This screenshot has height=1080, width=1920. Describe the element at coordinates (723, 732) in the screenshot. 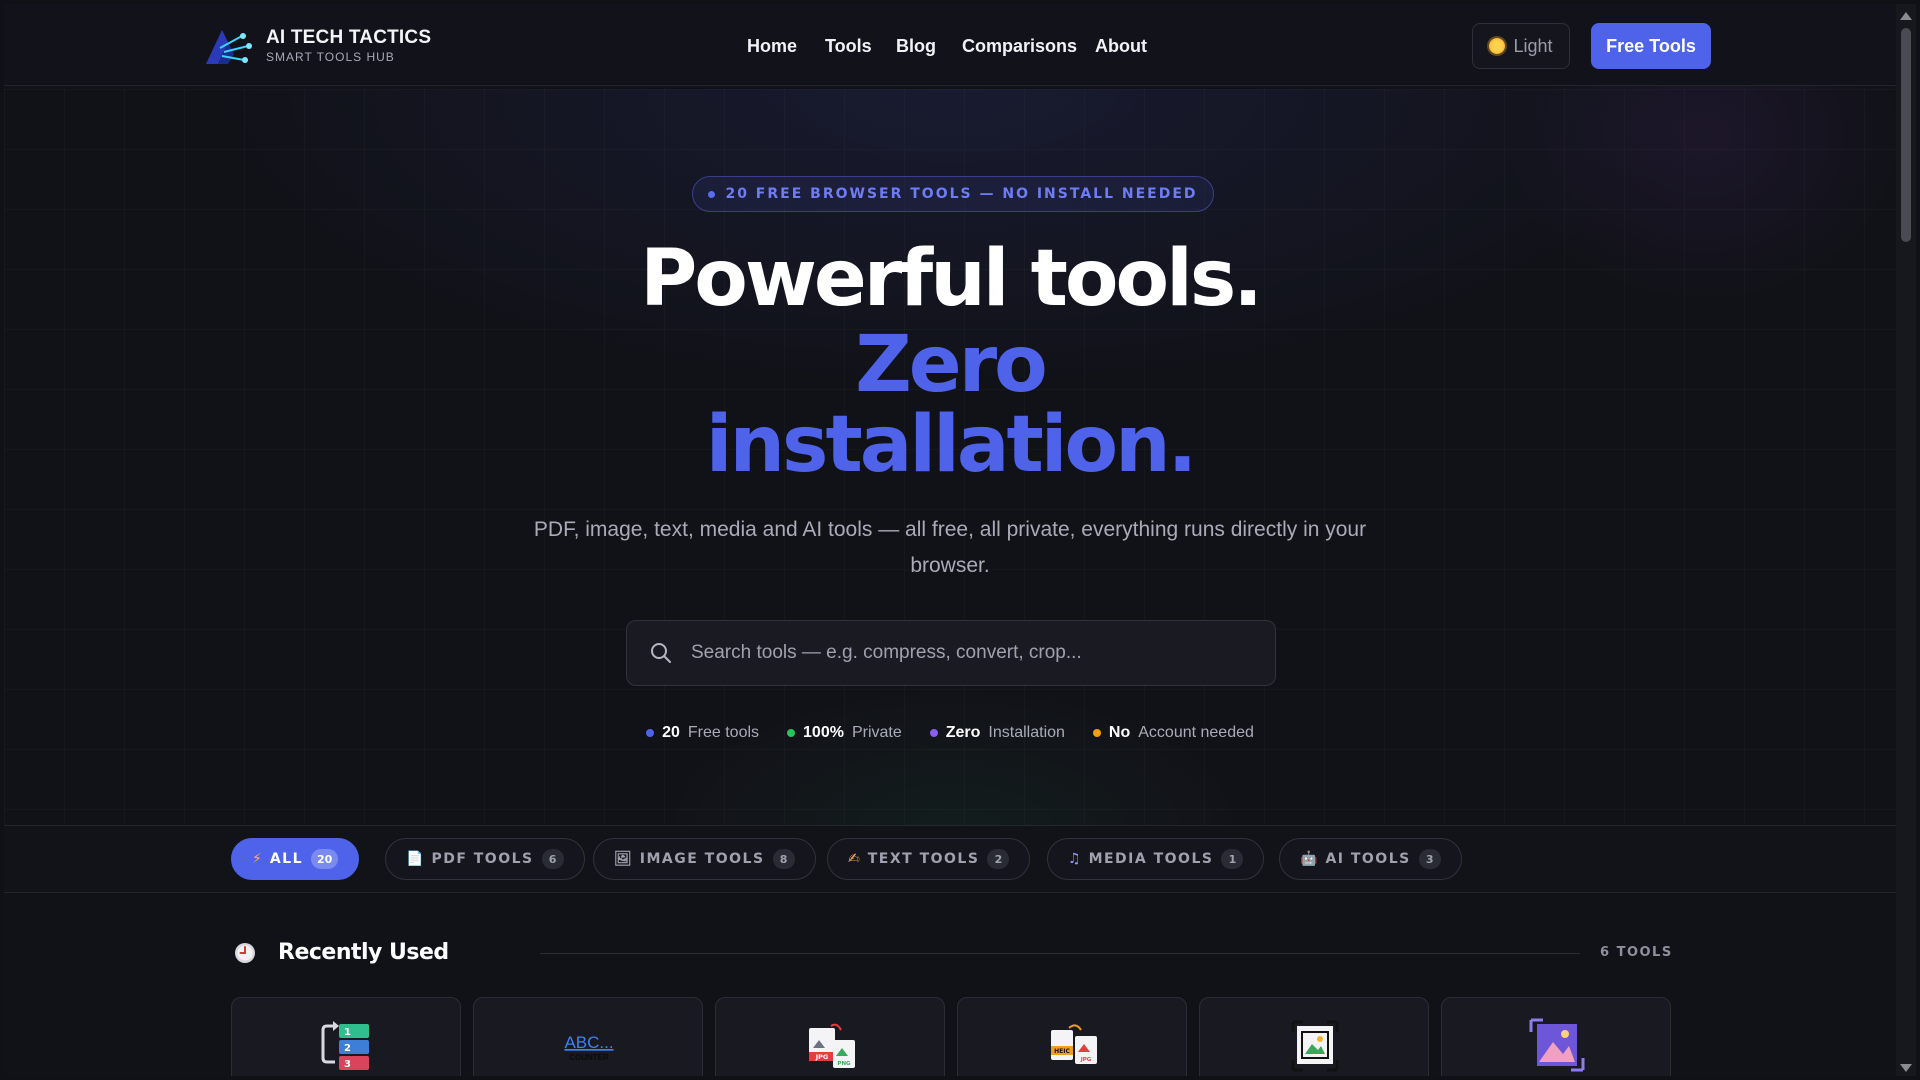

I see `stat-label: Free tools` at that location.